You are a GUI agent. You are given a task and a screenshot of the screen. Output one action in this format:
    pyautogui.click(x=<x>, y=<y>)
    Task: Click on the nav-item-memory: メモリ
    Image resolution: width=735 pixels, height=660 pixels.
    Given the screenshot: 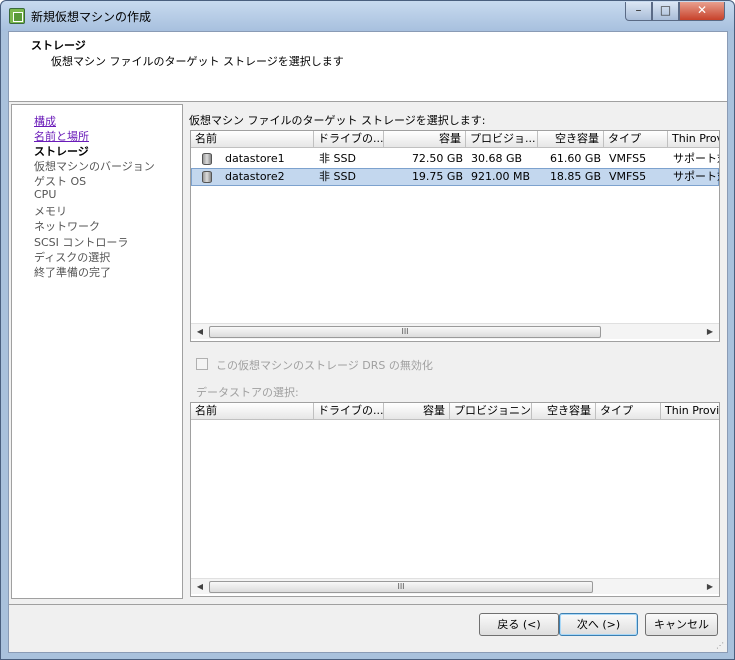 What is the action you would take?
    pyautogui.click(x=50, y=211)
    